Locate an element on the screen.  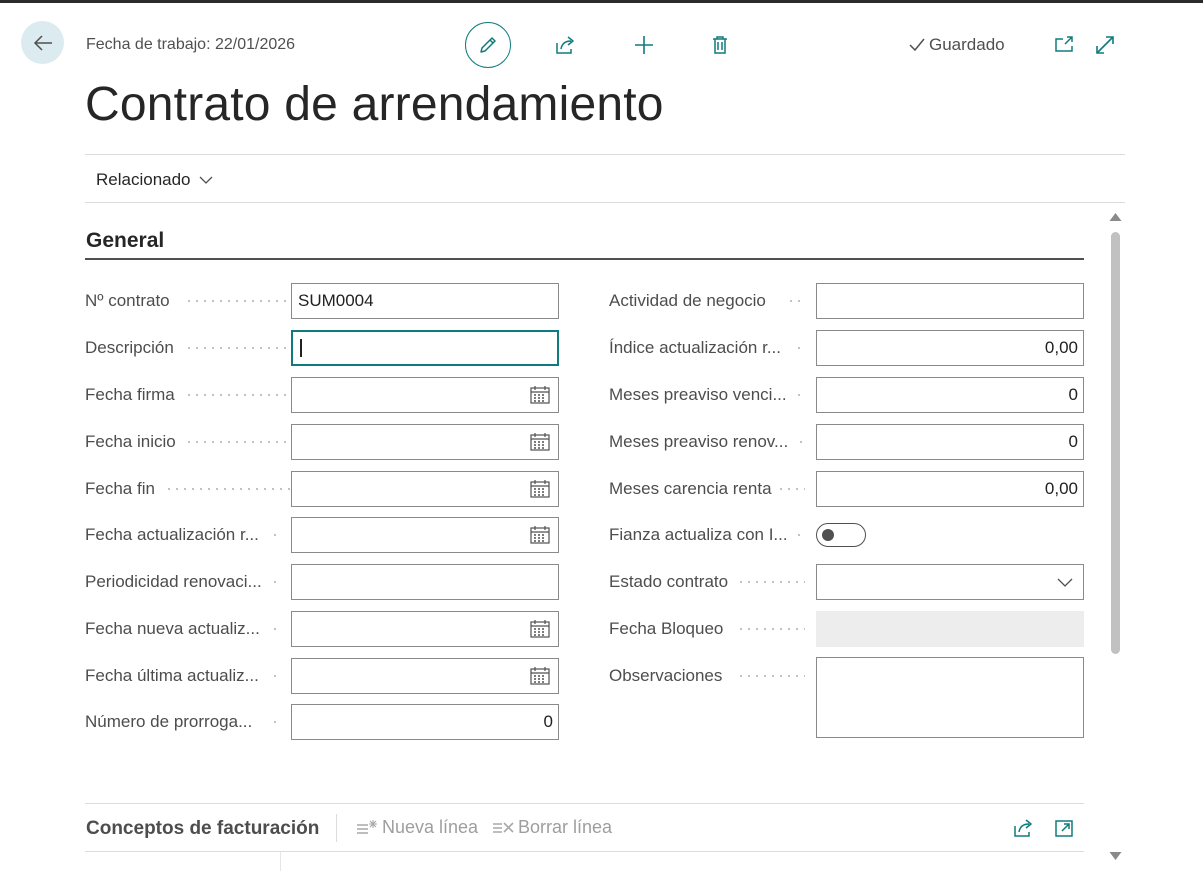
new-button is located at coordinates (644, 45).